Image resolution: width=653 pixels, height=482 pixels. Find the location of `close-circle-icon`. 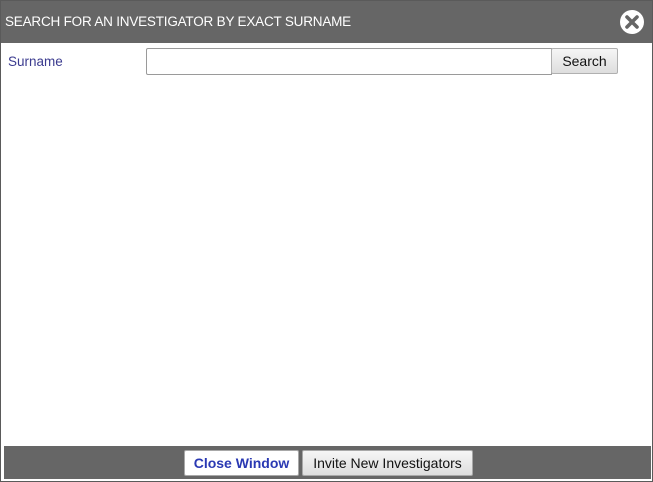

close-circle-icon is located at coordinates (632, 22).